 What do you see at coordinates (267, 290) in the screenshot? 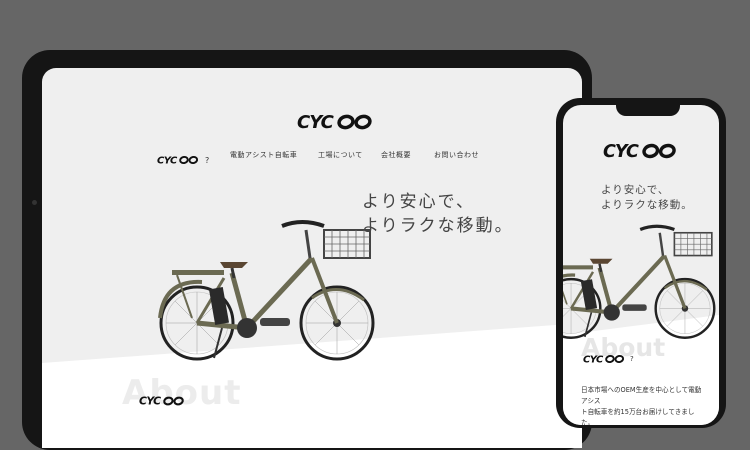
I see `bike-image` at bounding box center [267, 290].